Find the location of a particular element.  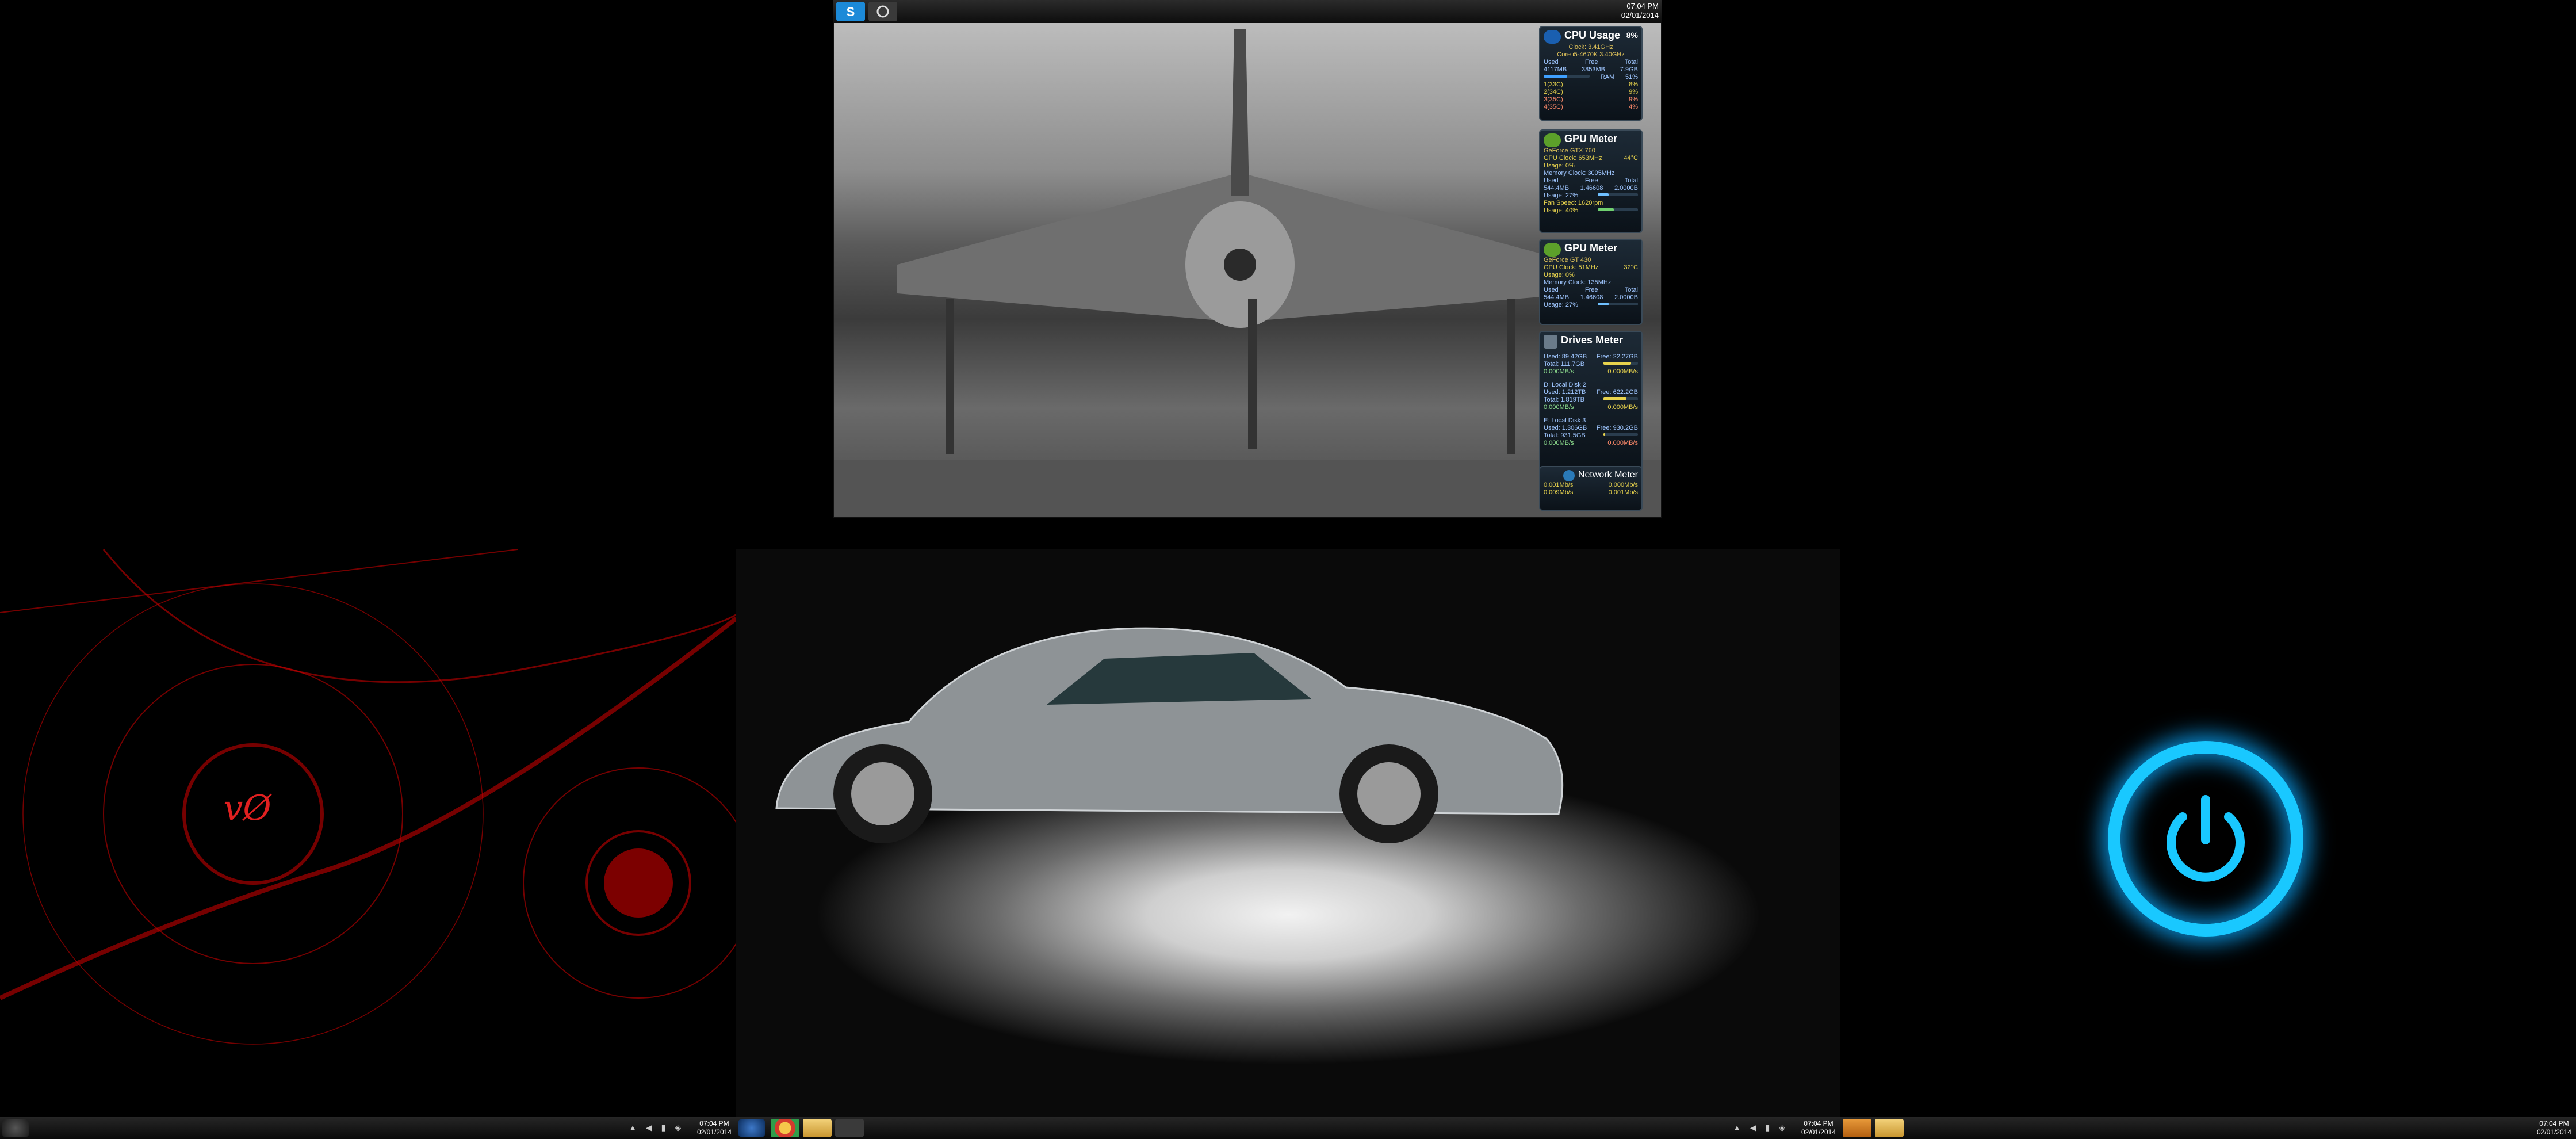

ram-header-free: Free is located at coordinates (1591, 62).